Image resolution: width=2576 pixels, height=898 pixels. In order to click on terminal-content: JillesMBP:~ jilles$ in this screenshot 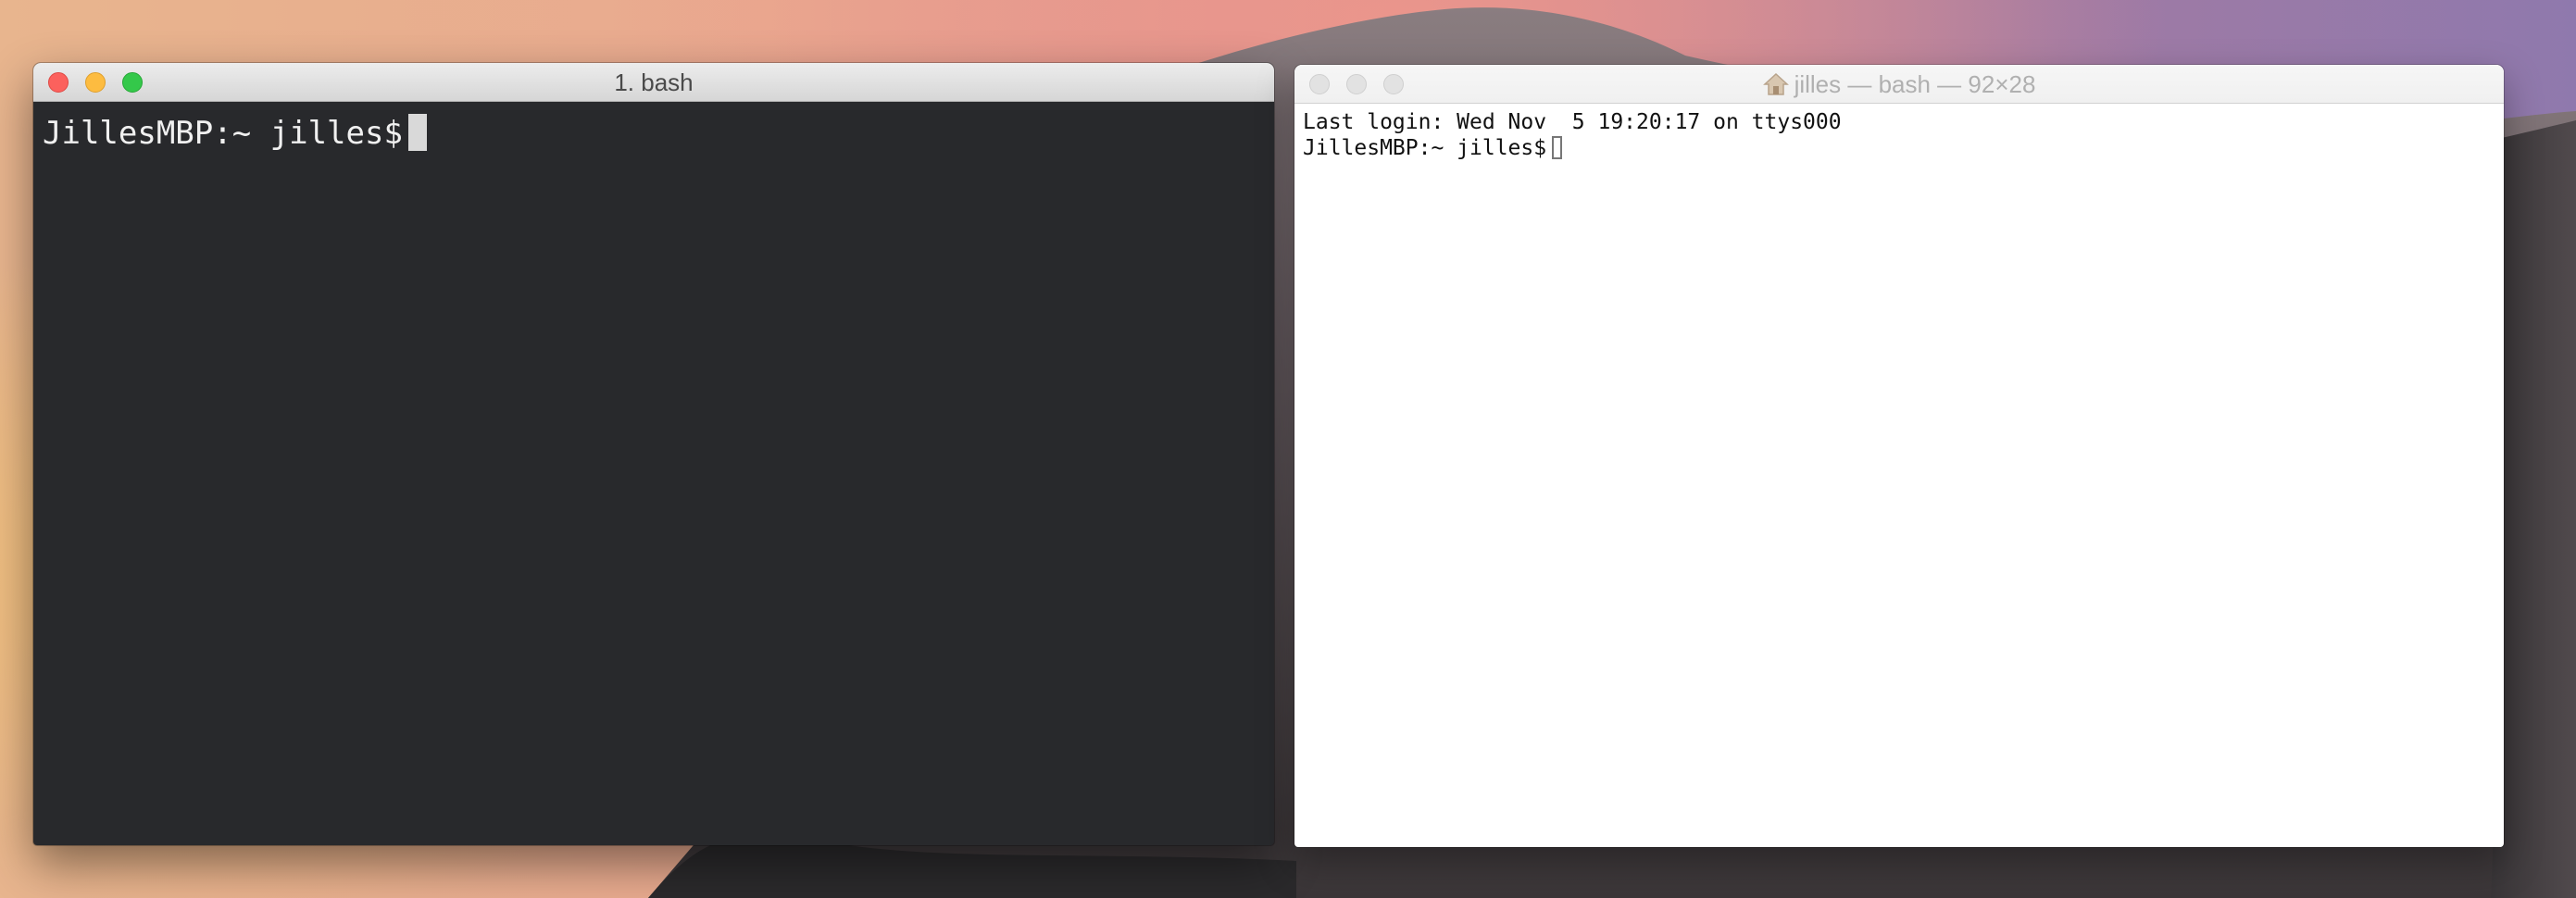, I will do `click(654, 133)`.